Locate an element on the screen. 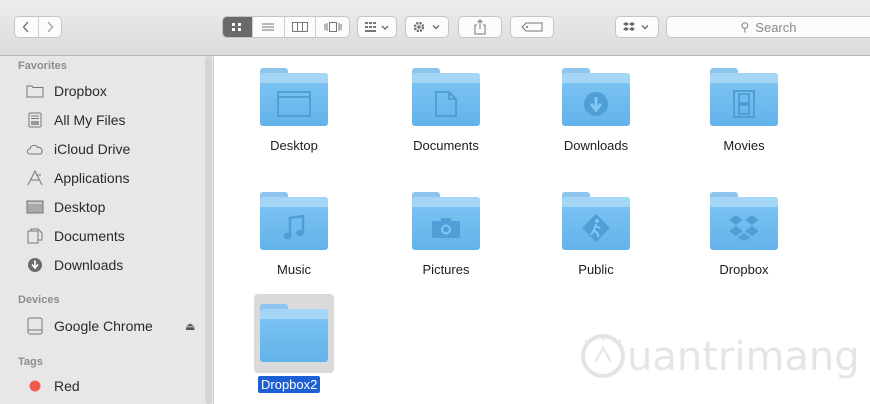 Image resolution: width=870 pixels, height=404 pixels. folder-item: Movies is located at coordinates (744, 110).